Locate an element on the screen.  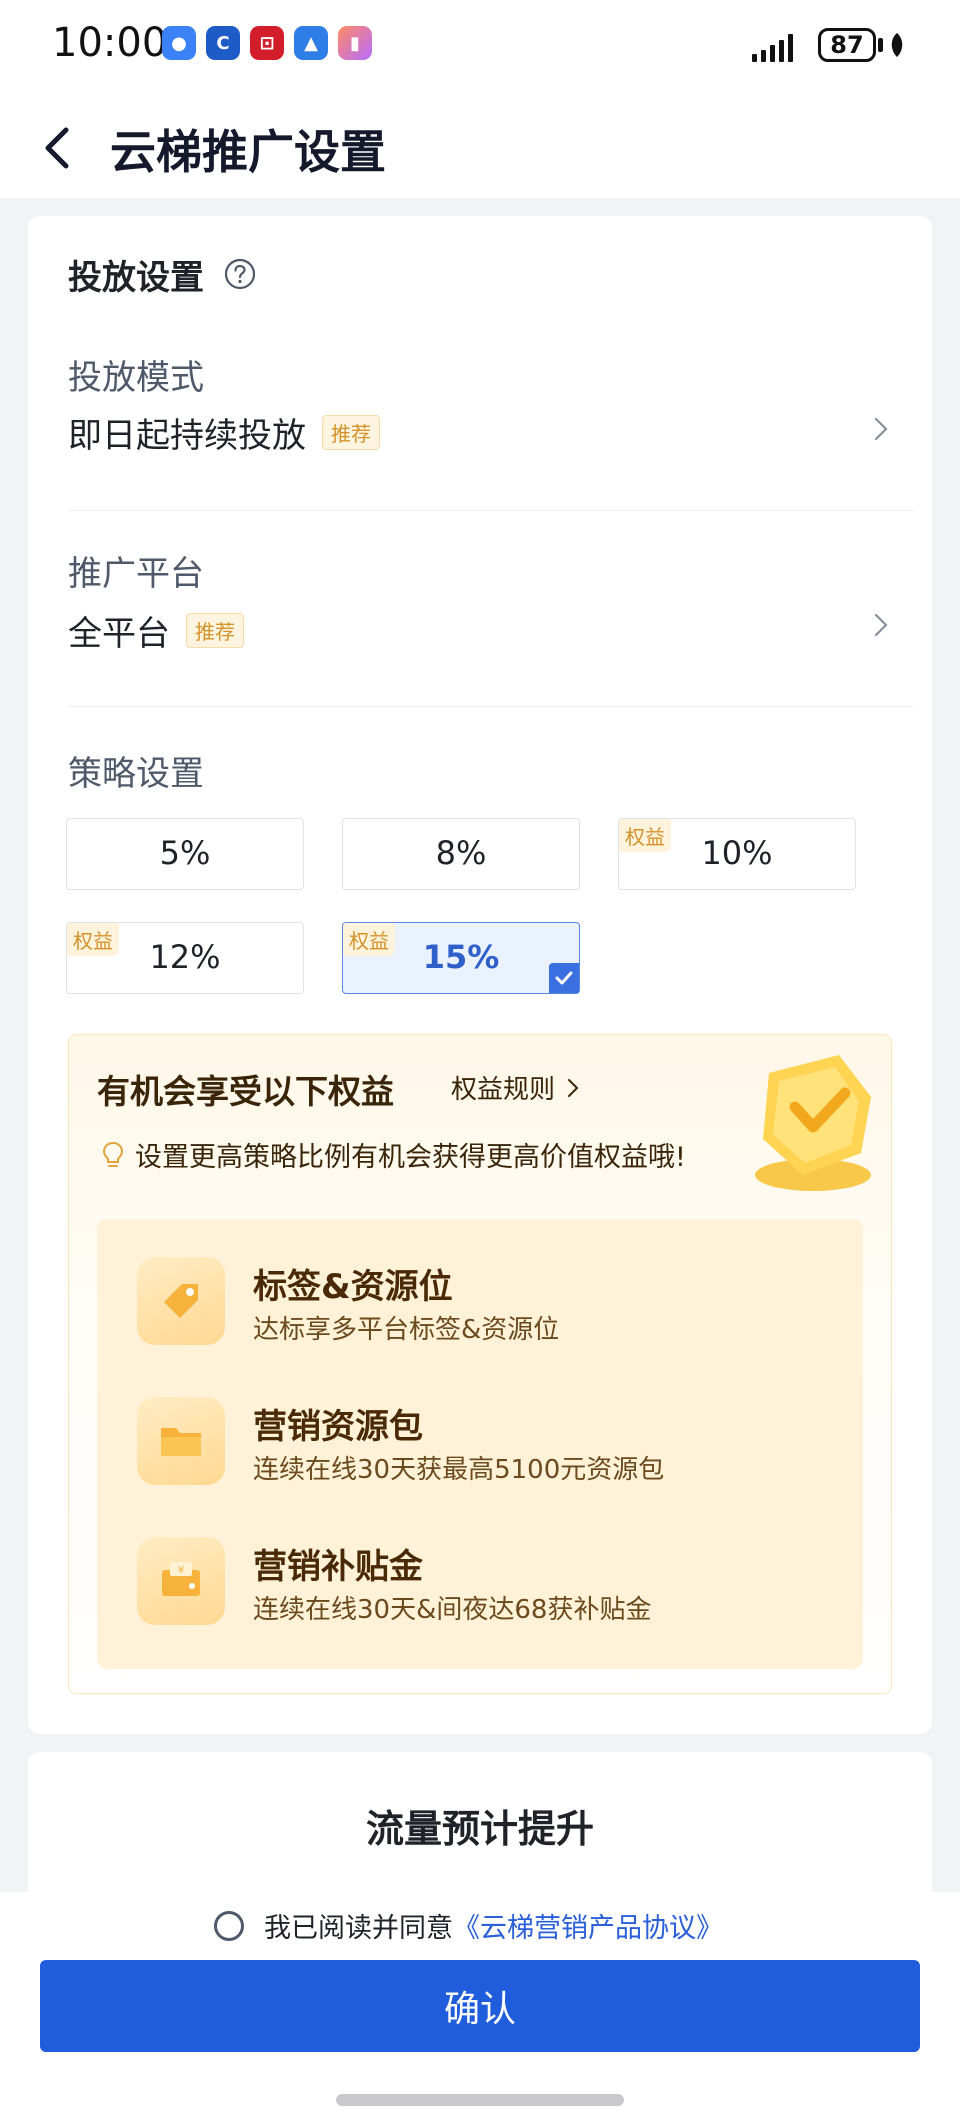
confirm-button: 确认 is located at coordinates (480, 2006).